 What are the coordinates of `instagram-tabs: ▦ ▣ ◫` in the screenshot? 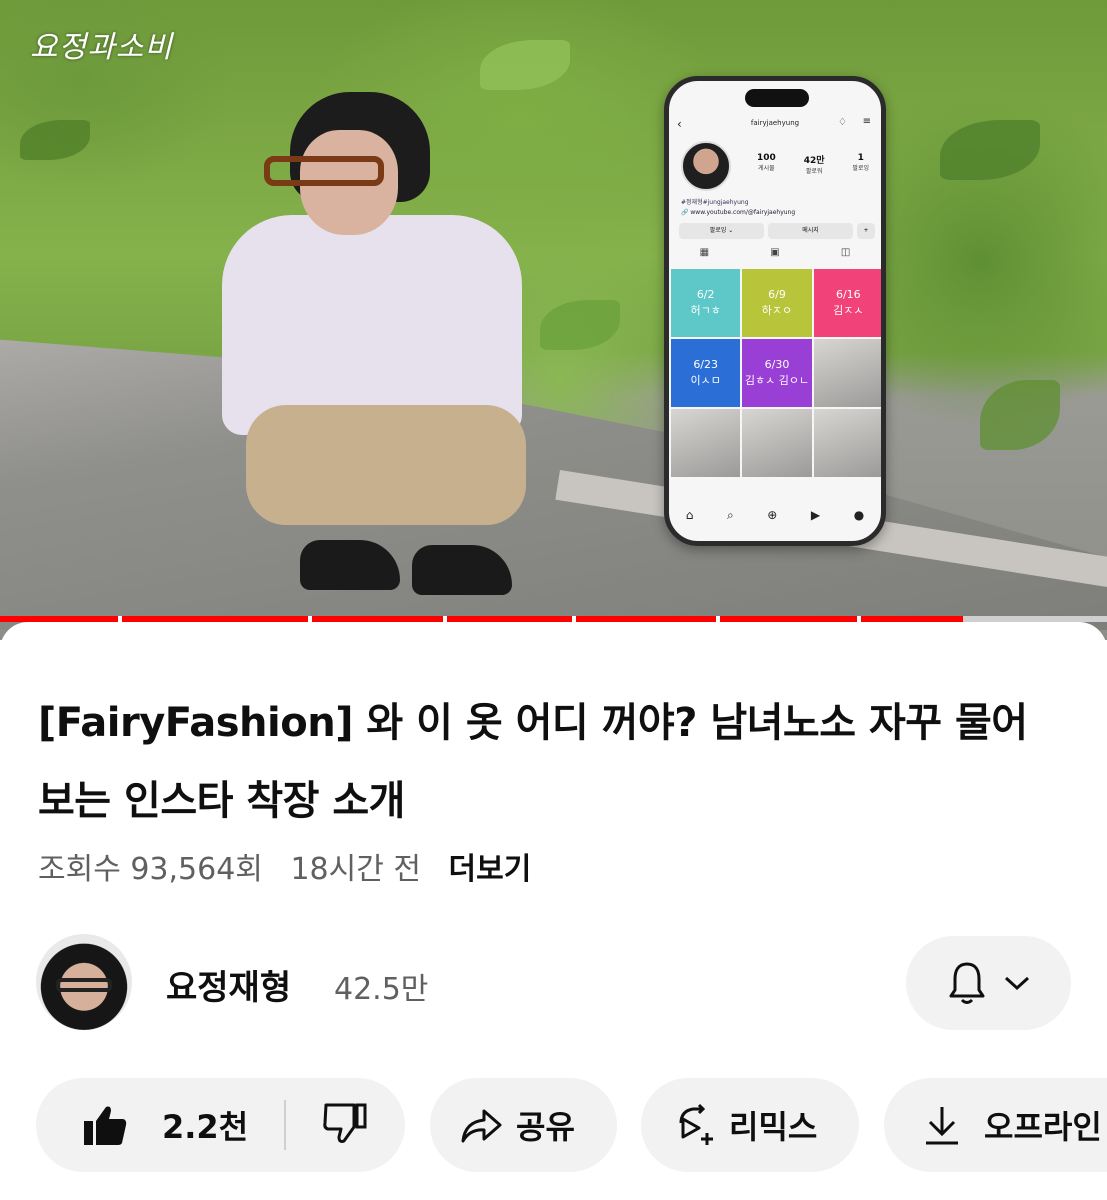 It's located at (775, 252).